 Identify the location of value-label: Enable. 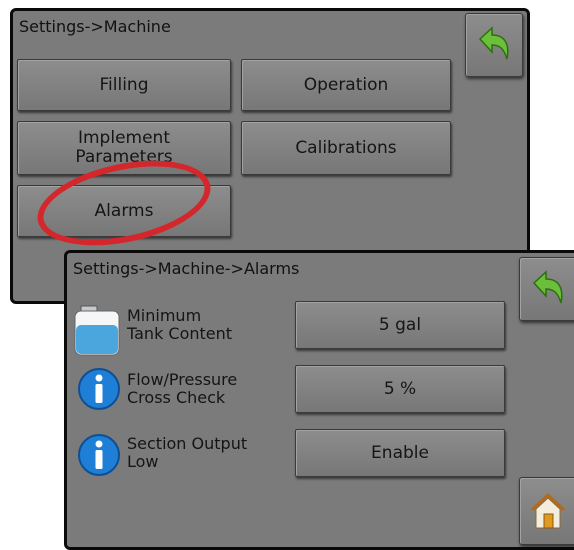
(400, 452).